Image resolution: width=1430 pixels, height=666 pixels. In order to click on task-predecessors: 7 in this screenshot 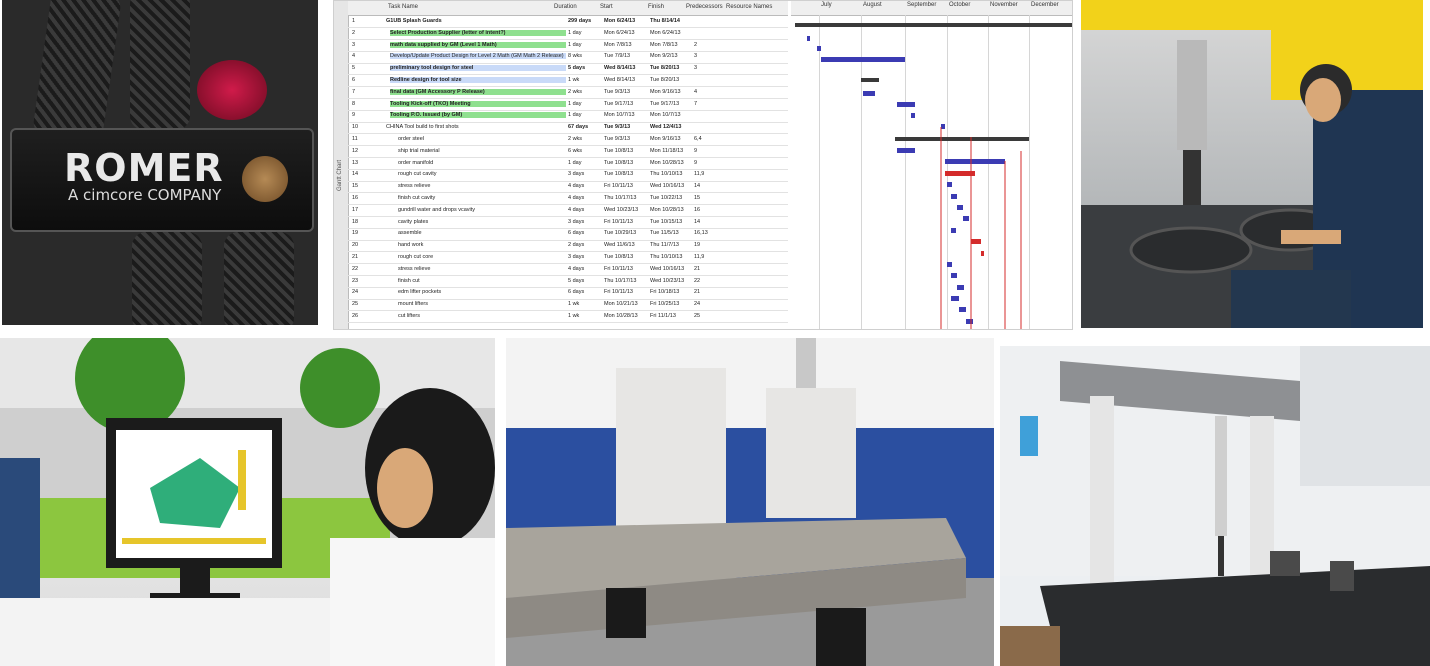, I will do `click(696, 103)`.